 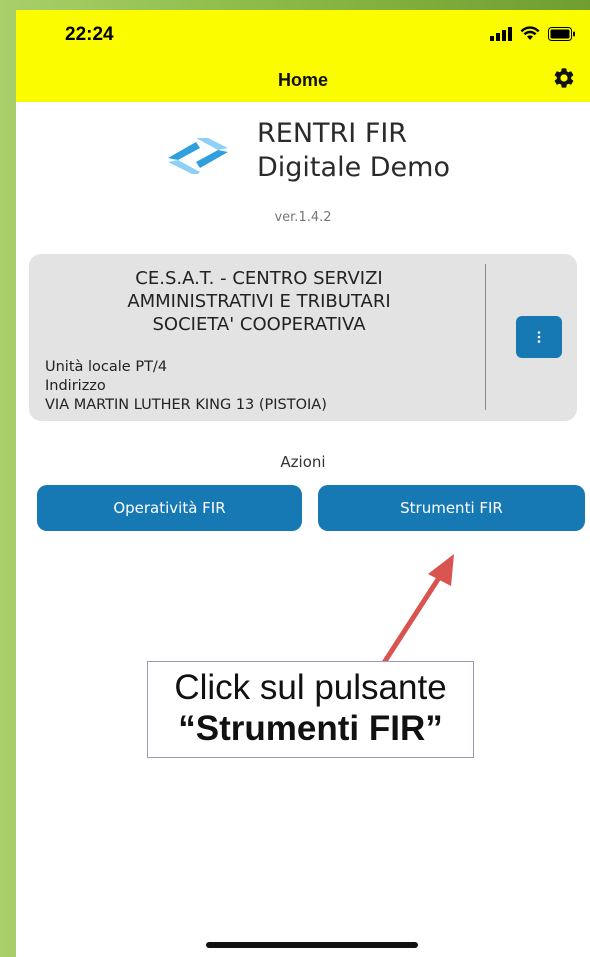 I want to click on annotation-line1: Click sul pulsante, so click(x=310, y=687).